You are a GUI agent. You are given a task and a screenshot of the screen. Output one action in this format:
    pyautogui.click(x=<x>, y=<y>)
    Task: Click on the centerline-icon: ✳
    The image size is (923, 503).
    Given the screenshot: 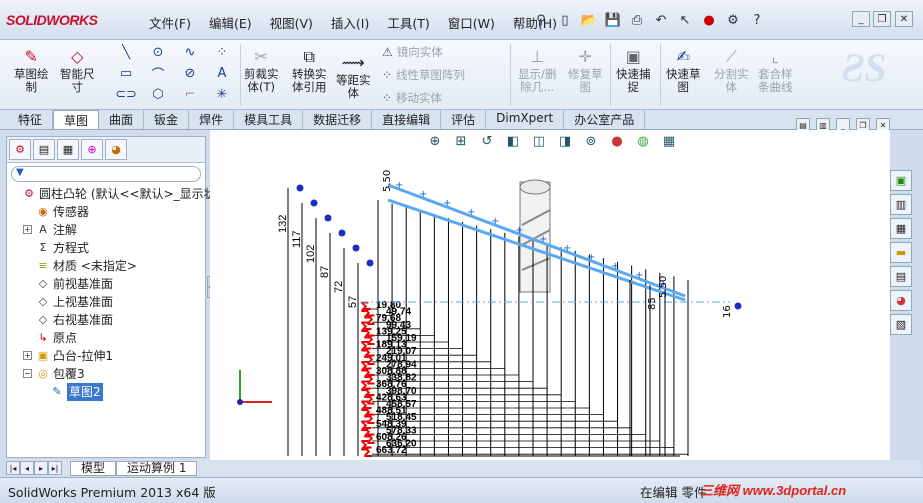 What is the action you would take?
    pyautogui.click(x=222, y=94)
    